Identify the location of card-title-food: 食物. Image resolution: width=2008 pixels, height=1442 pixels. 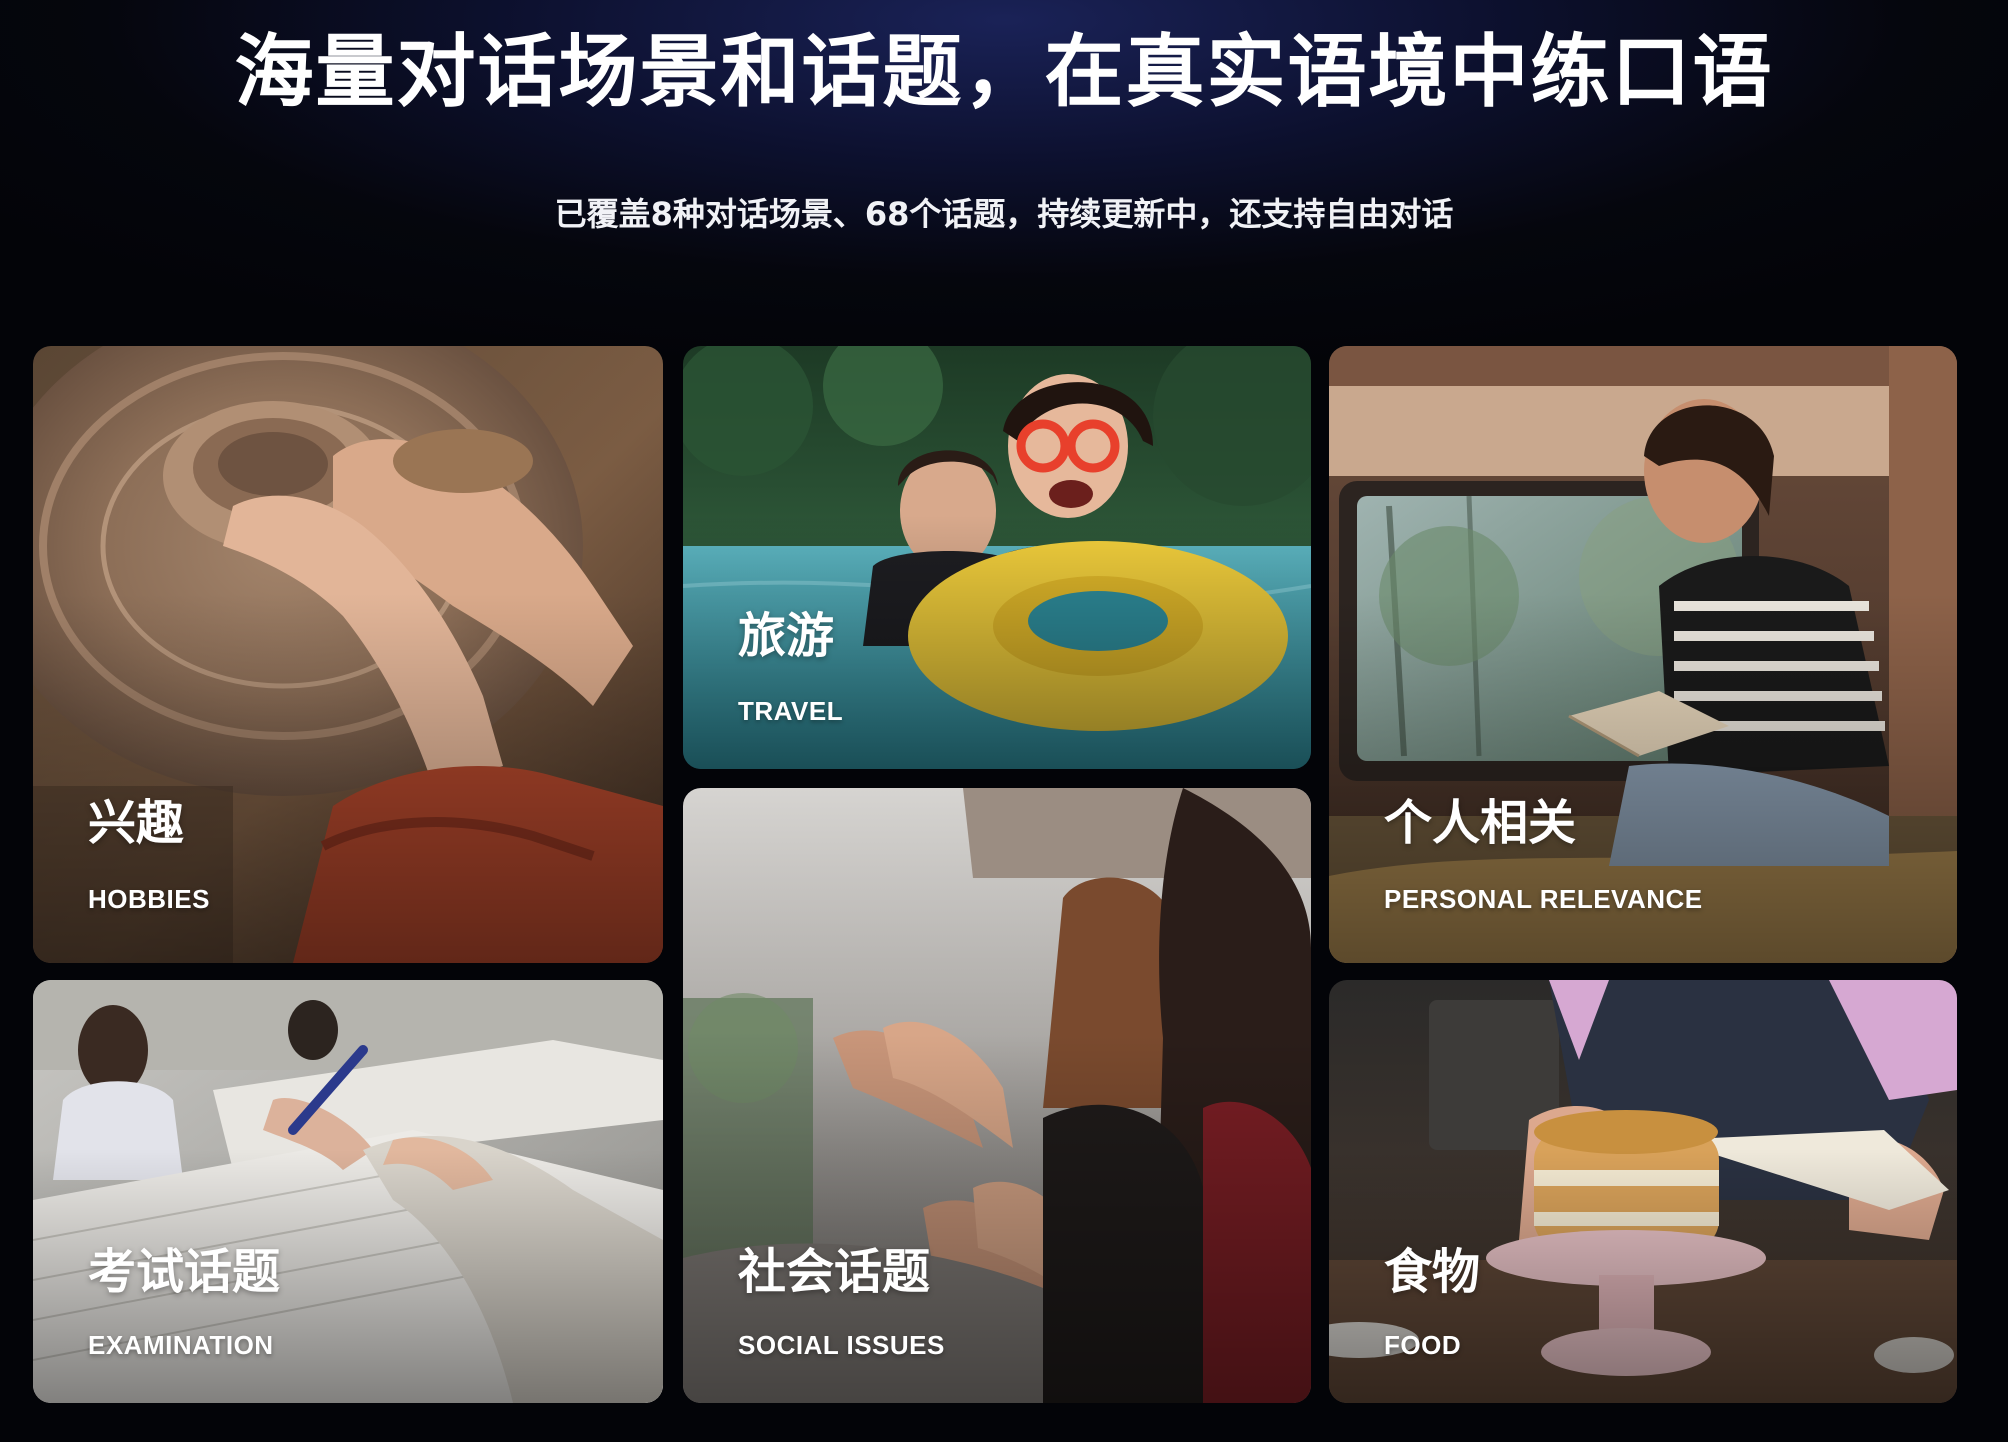
(1432, 1272).